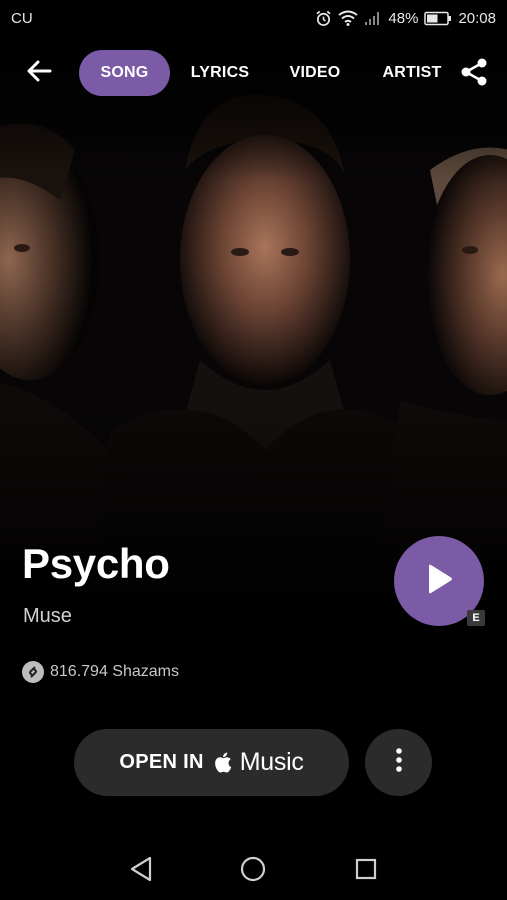  I want to click on system-recents-button, so click(366, 871).